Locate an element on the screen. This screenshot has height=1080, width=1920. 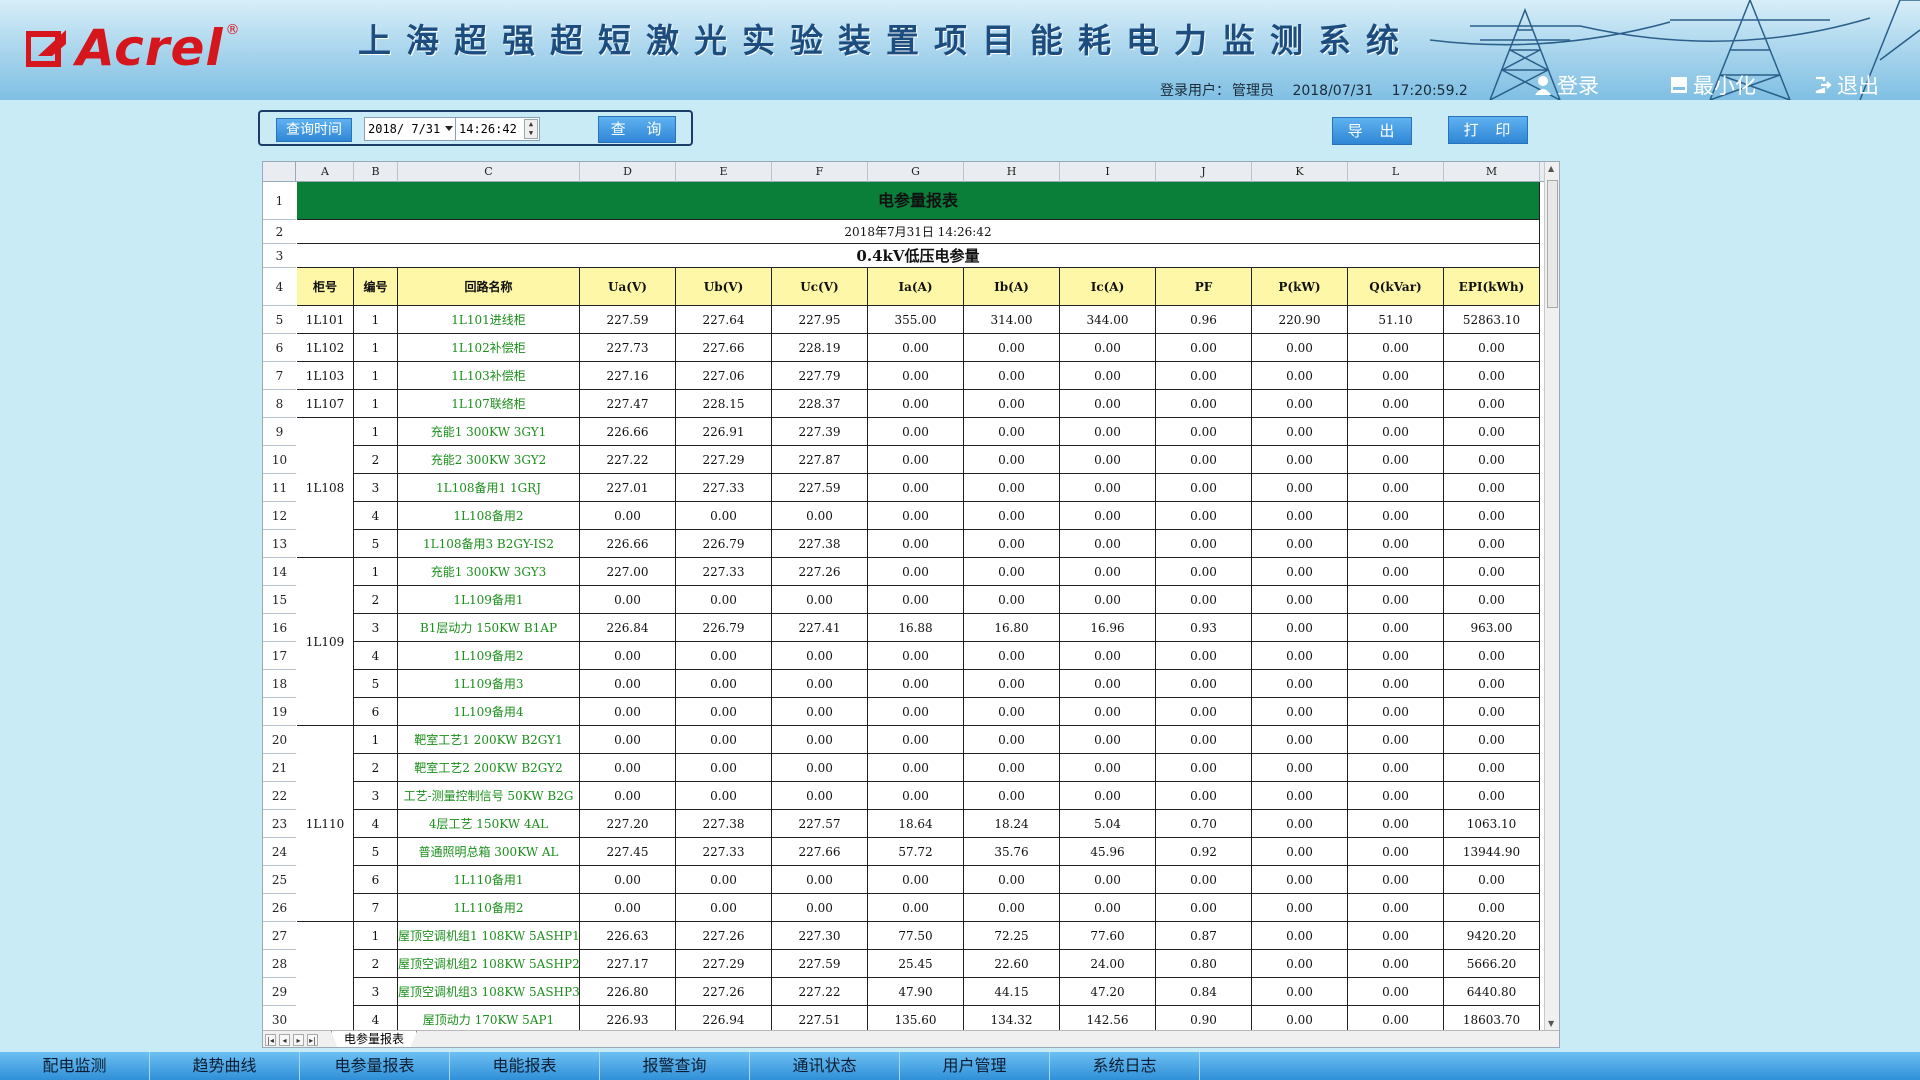
row-header: 7 is located at coordinates (279, 376).